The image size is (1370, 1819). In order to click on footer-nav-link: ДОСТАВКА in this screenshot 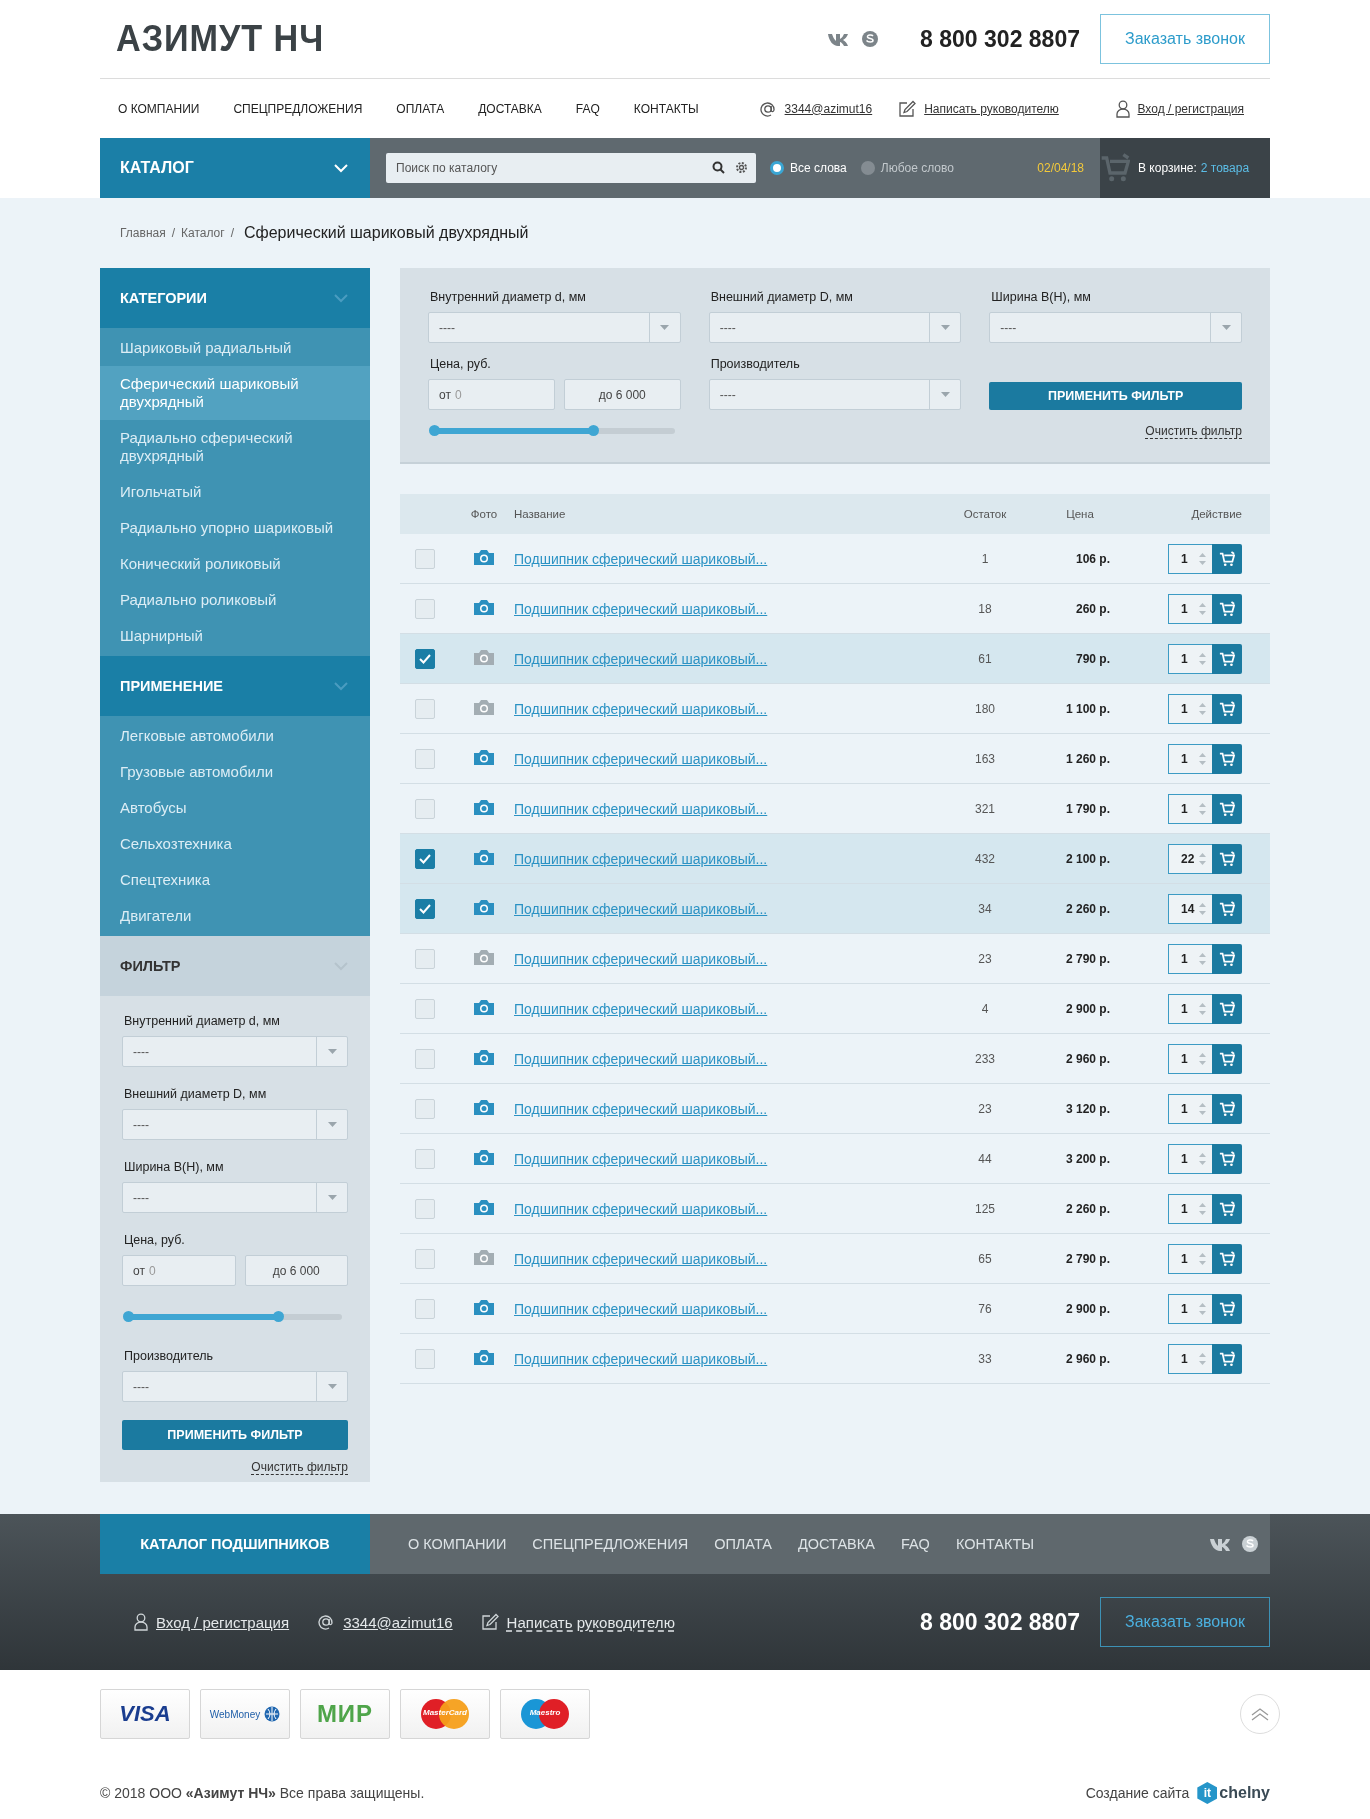, I will do `click(836, 1544)`.